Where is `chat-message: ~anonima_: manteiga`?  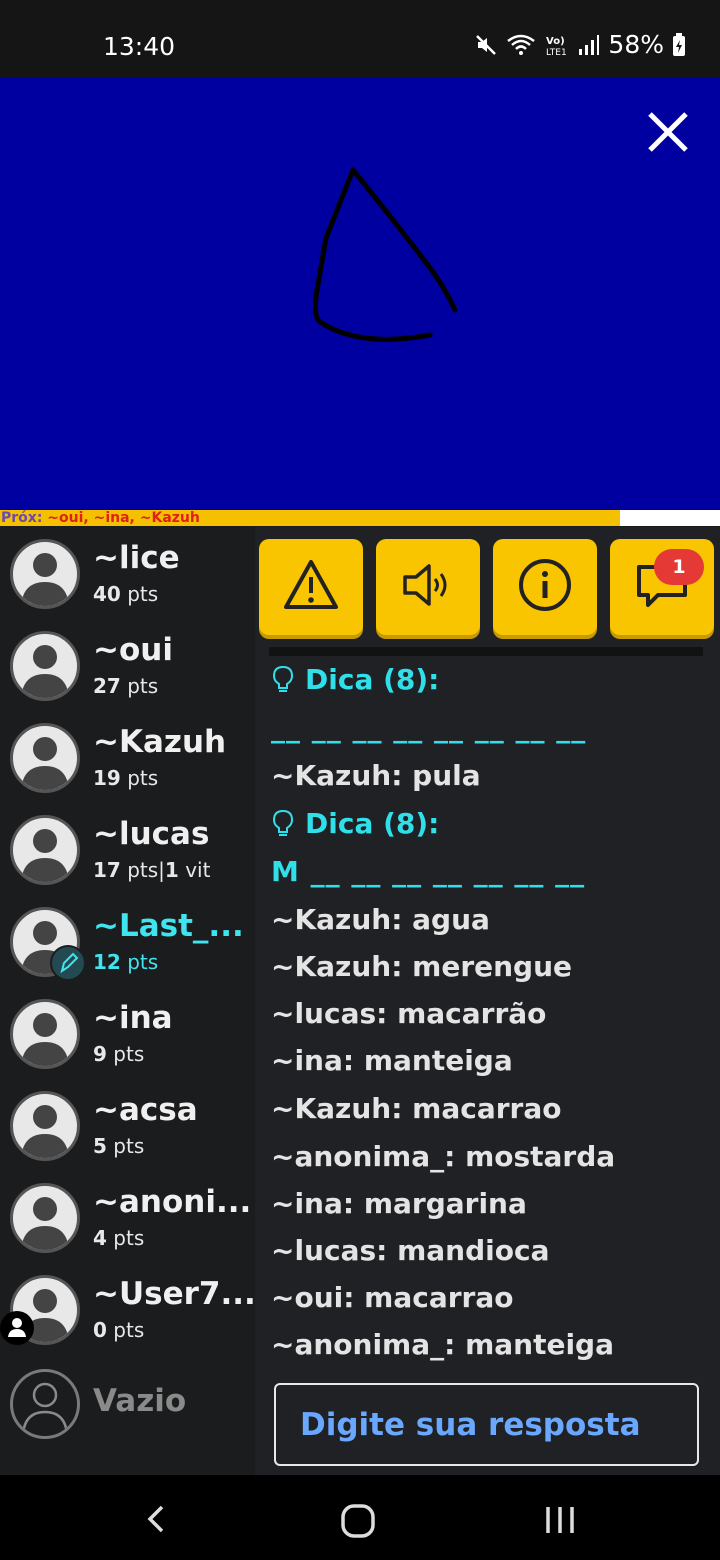 chat-message: ~anonima_: manteiga is located at coordinates (442, 1344).